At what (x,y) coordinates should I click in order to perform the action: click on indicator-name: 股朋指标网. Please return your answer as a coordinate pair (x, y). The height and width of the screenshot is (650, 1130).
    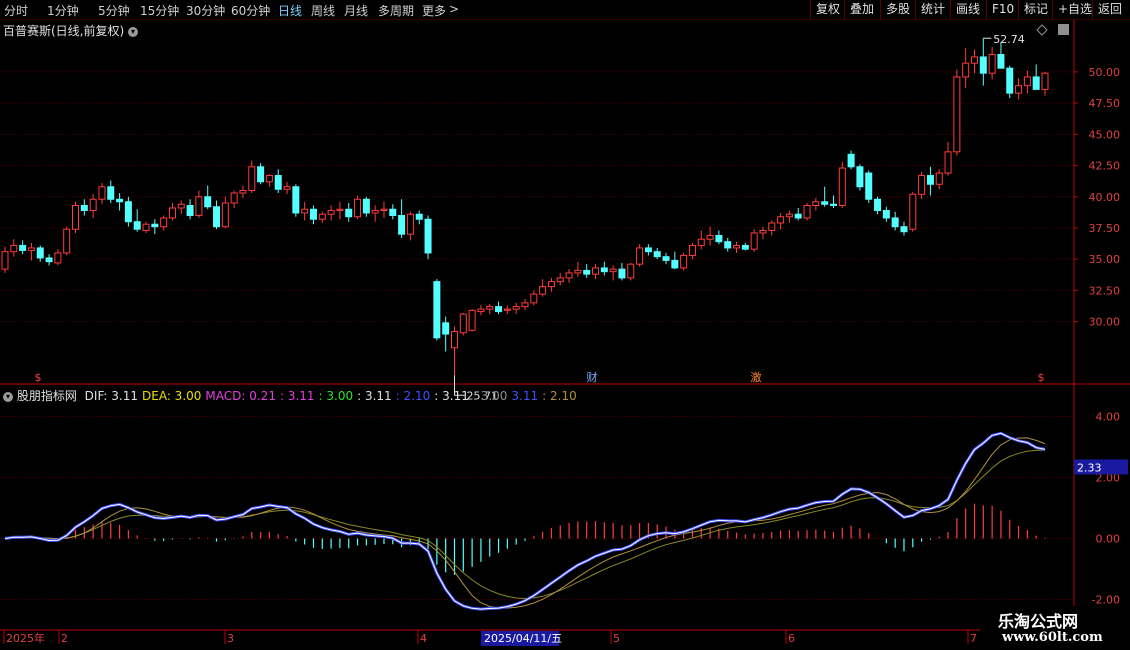
    Looking at the image, I should click on (47, 396).